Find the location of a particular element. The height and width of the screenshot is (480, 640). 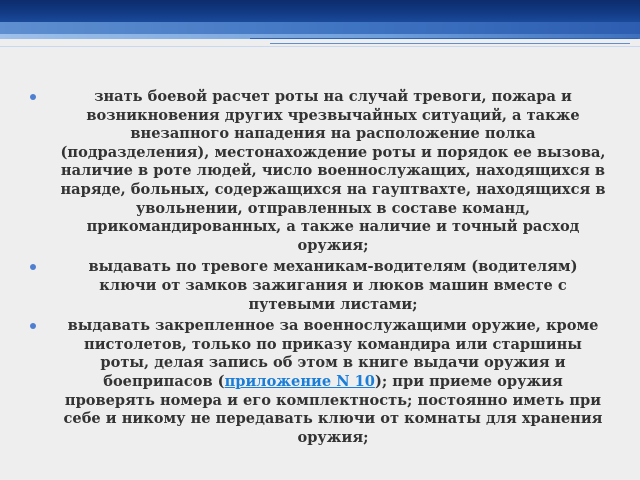

header-mid-band is located at coordinates (320, 28).